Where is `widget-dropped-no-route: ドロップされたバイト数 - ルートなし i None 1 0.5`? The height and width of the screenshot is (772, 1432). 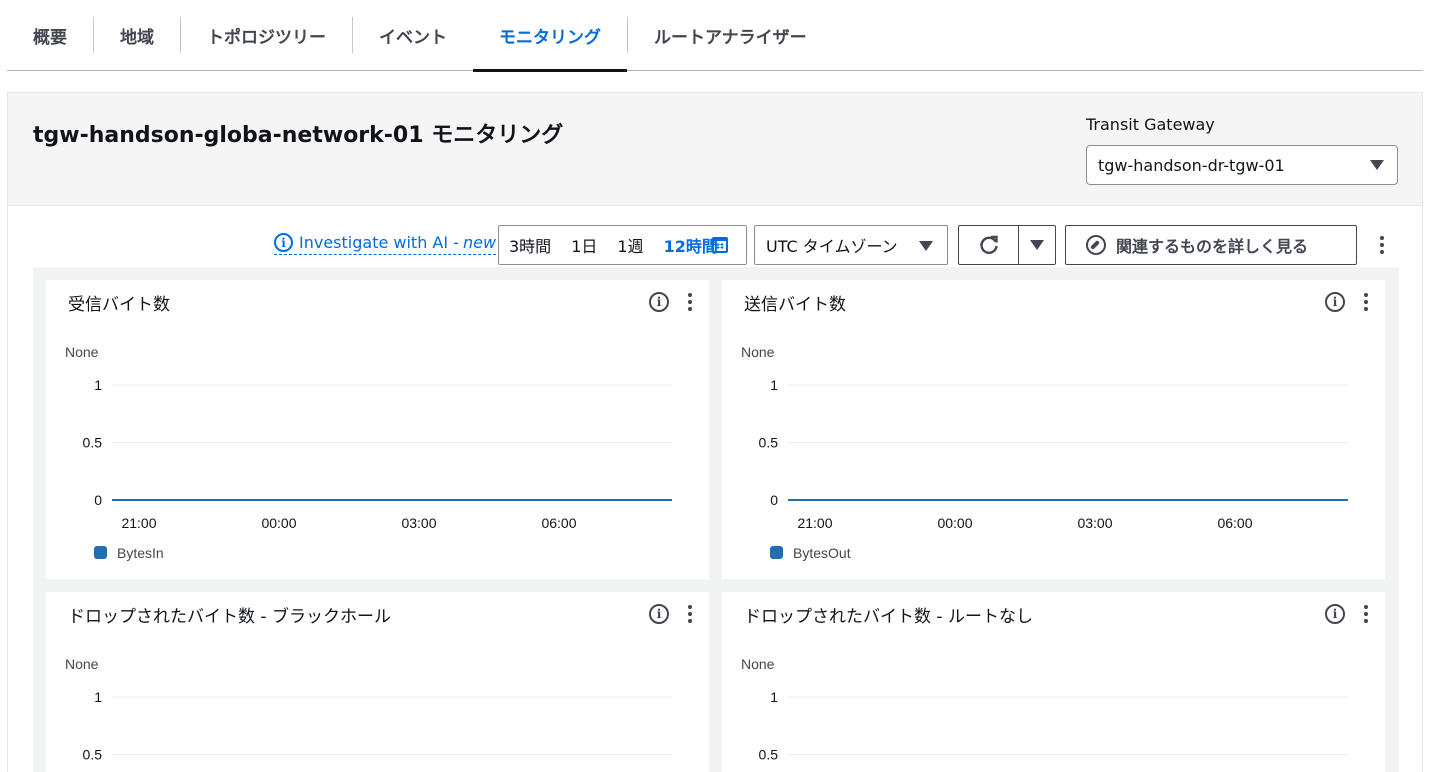 widget-dropped-no-route: ドロップされたバイト数 - ルートなし i None 1 0.5 is located at coordinates (1053, 682).